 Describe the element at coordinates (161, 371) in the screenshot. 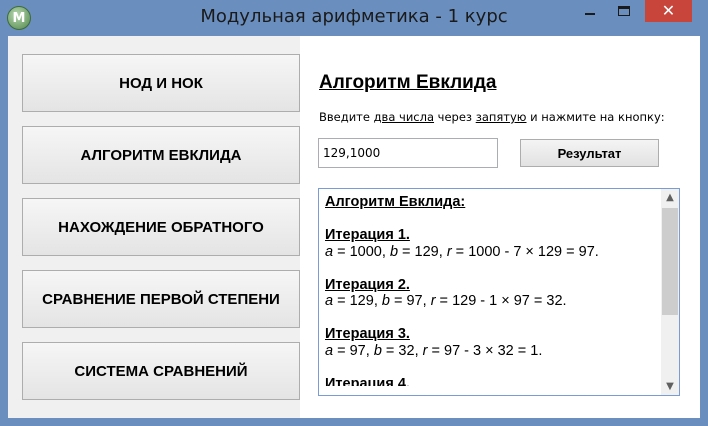

I see `congruence-system-button: СИСТЕМА СРАВНЕНИЙ` at that location.